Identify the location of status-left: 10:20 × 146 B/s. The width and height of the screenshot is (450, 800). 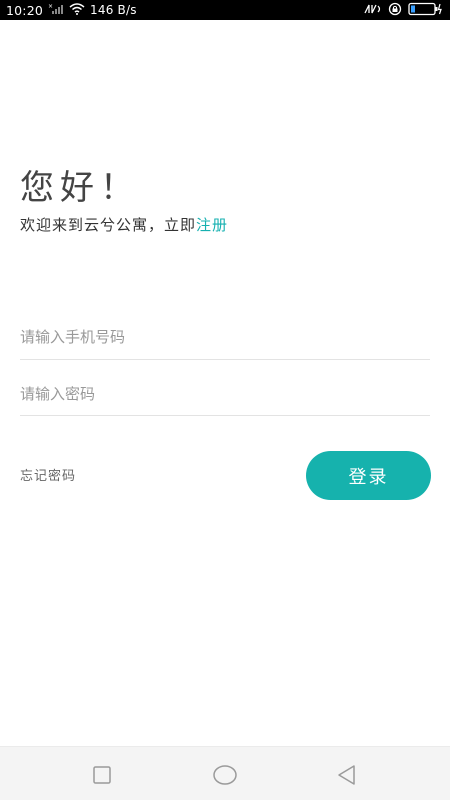
(71, 10).